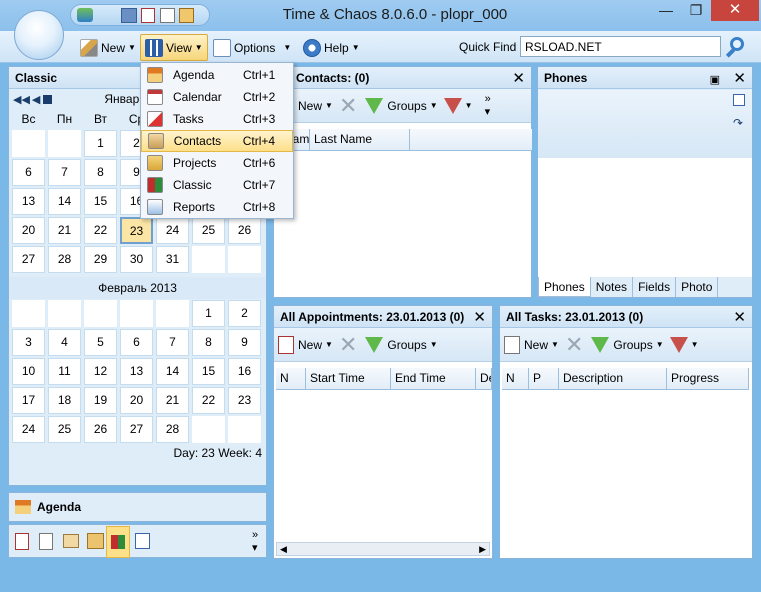 This screenshot has width=761, height=592. I want to click on classic-nav-icon, so click(118, 542).